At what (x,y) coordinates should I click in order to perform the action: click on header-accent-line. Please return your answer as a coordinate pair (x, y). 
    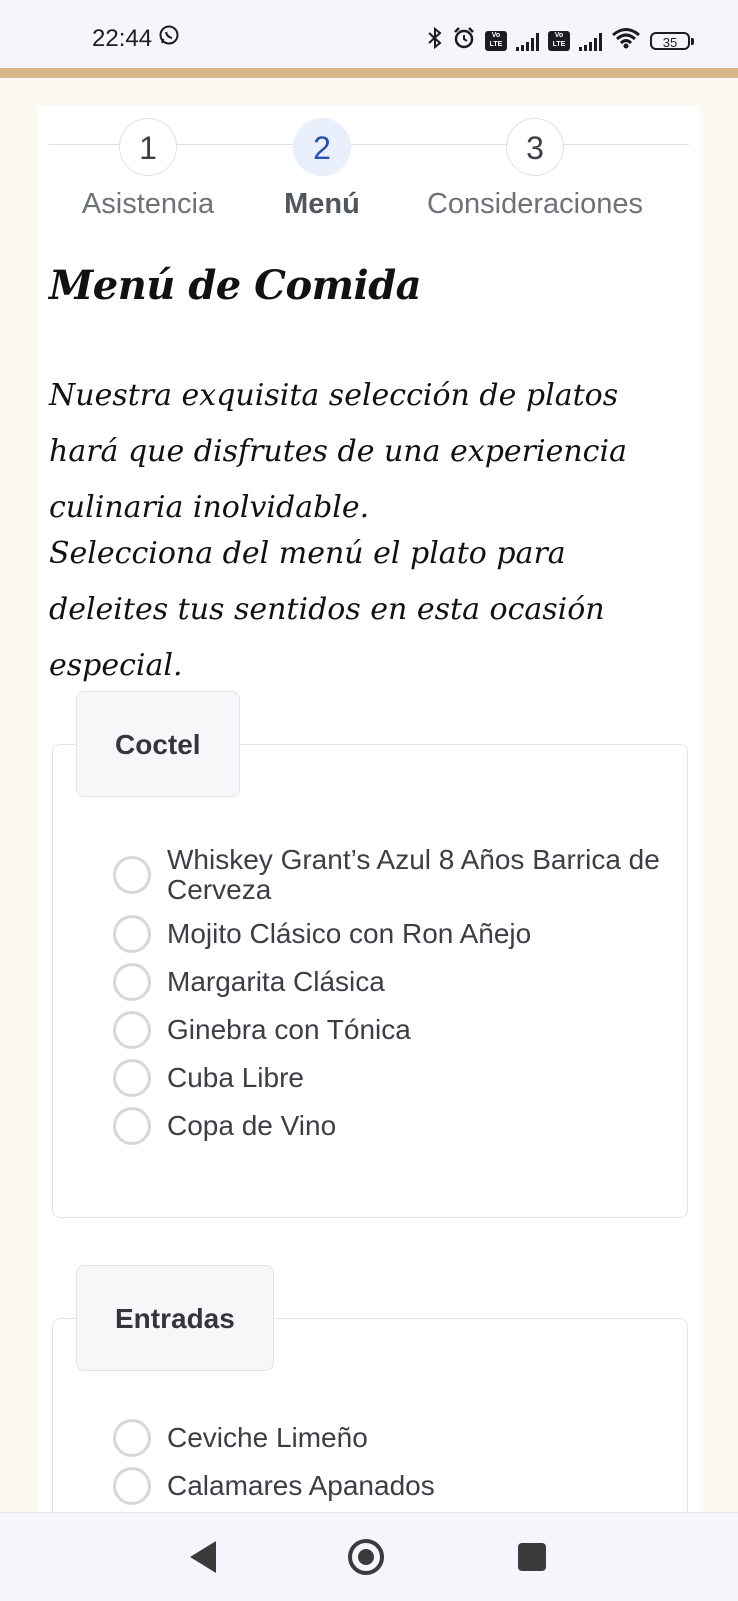
    Looking at the image, I should click on (369, 73).